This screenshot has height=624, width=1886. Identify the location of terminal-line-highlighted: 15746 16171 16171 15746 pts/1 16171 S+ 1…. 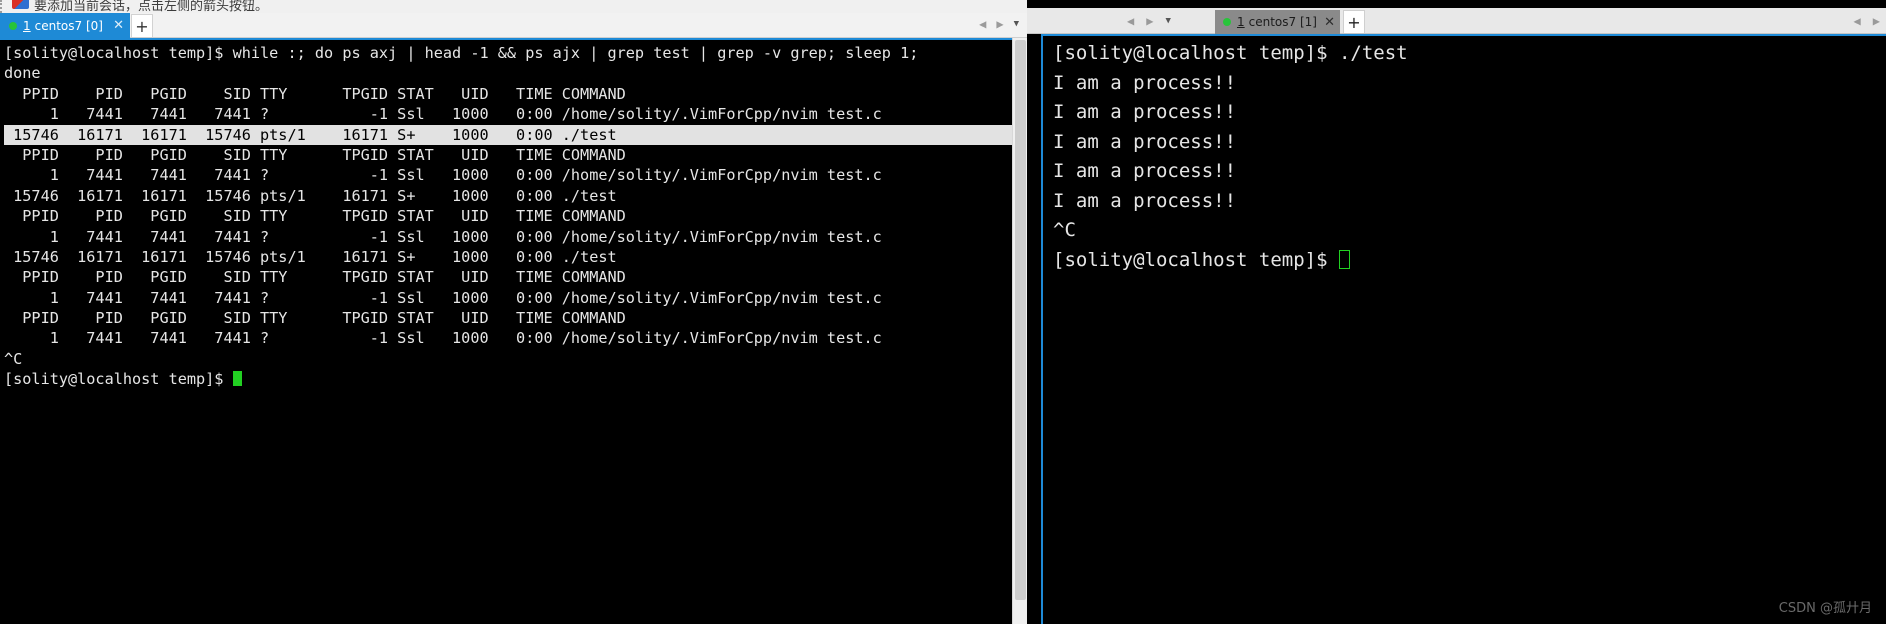
(508, 134).